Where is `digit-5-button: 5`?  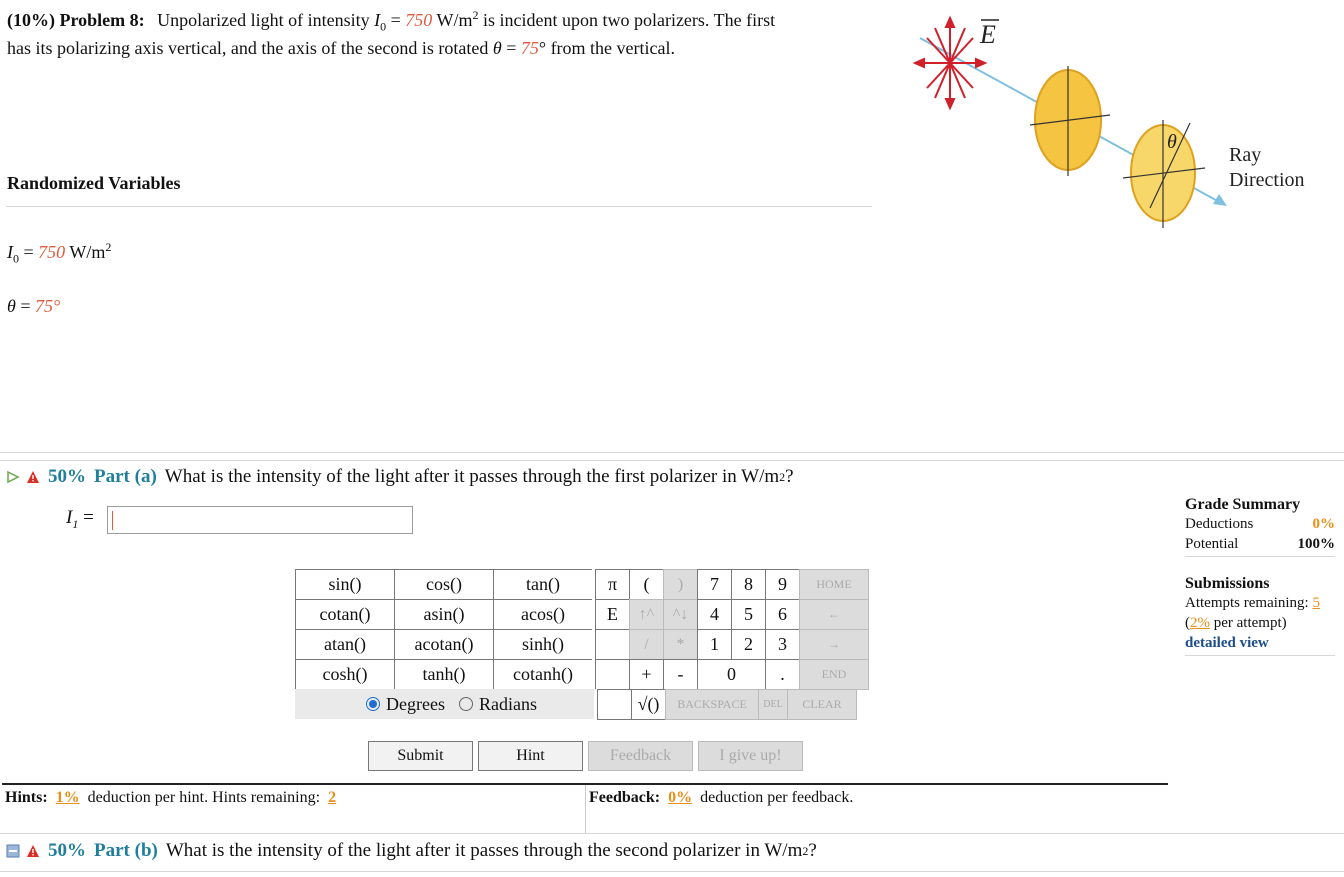
digit-5-button: 5 is located at coordinates (748, 614).